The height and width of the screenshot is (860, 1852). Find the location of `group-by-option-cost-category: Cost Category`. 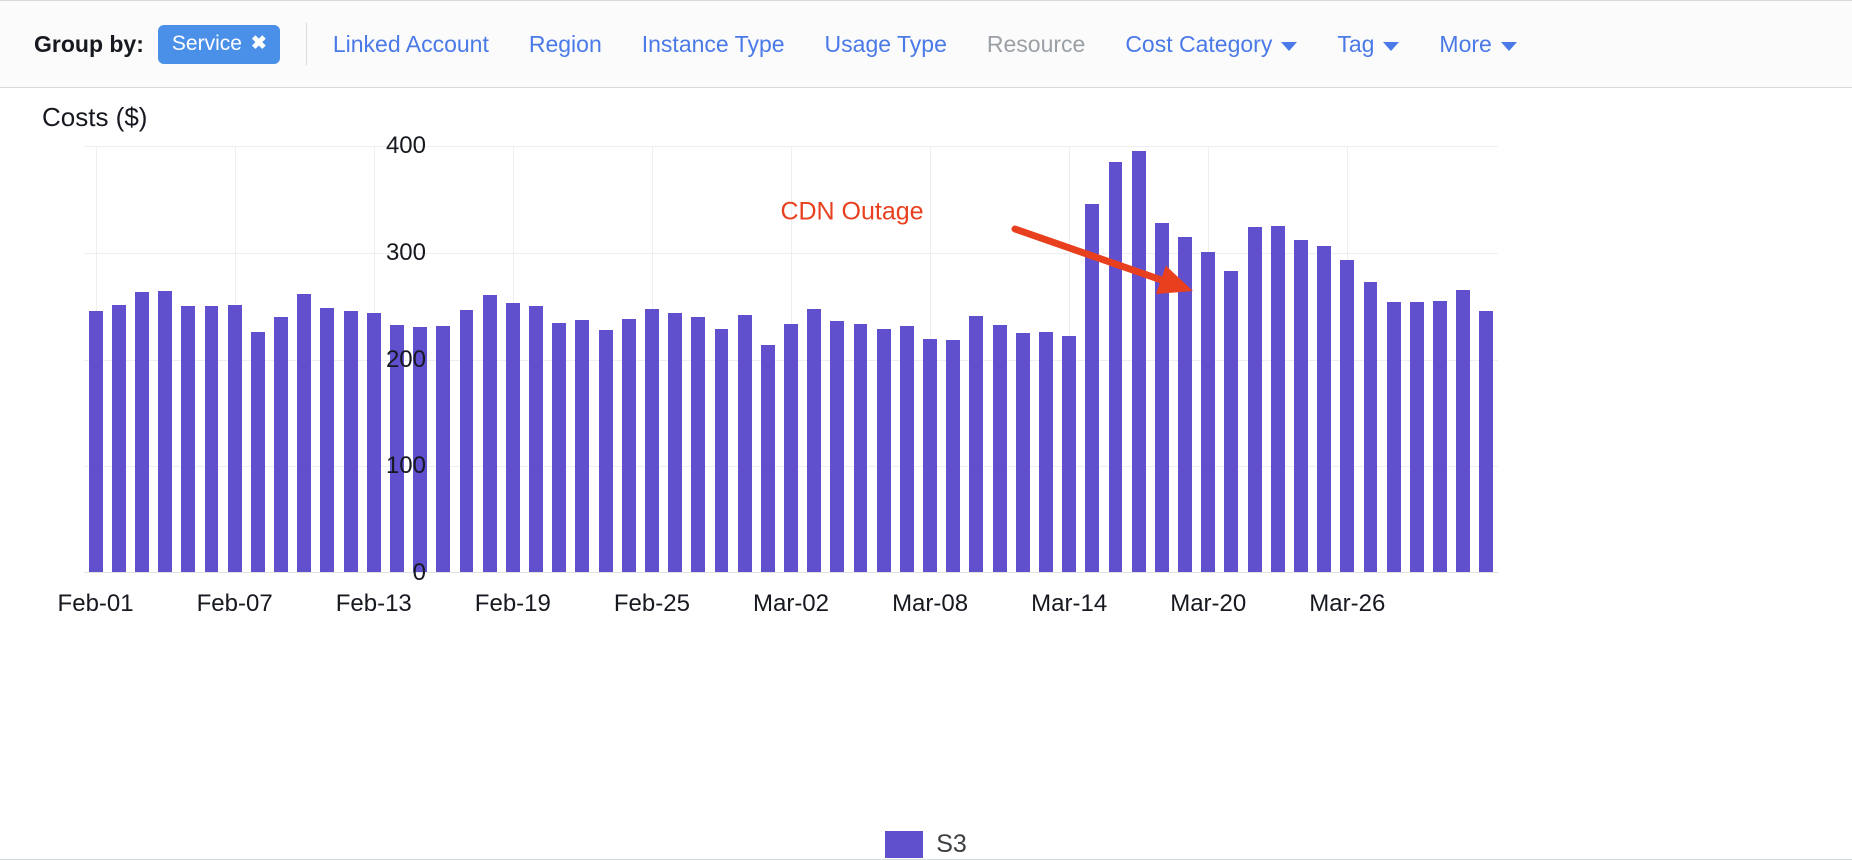

group-by-option-cost-category: Cost Category is located at coordinates (1211, 44).